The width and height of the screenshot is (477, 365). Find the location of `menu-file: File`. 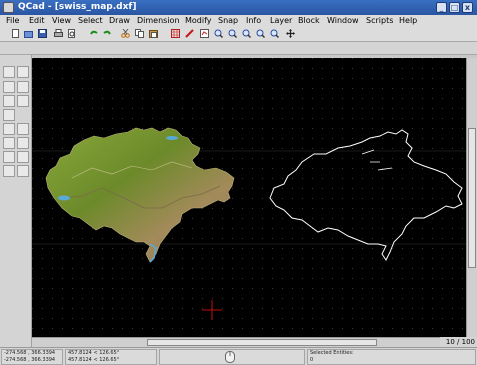

menu-file: File is located at coordinates (12, 21).